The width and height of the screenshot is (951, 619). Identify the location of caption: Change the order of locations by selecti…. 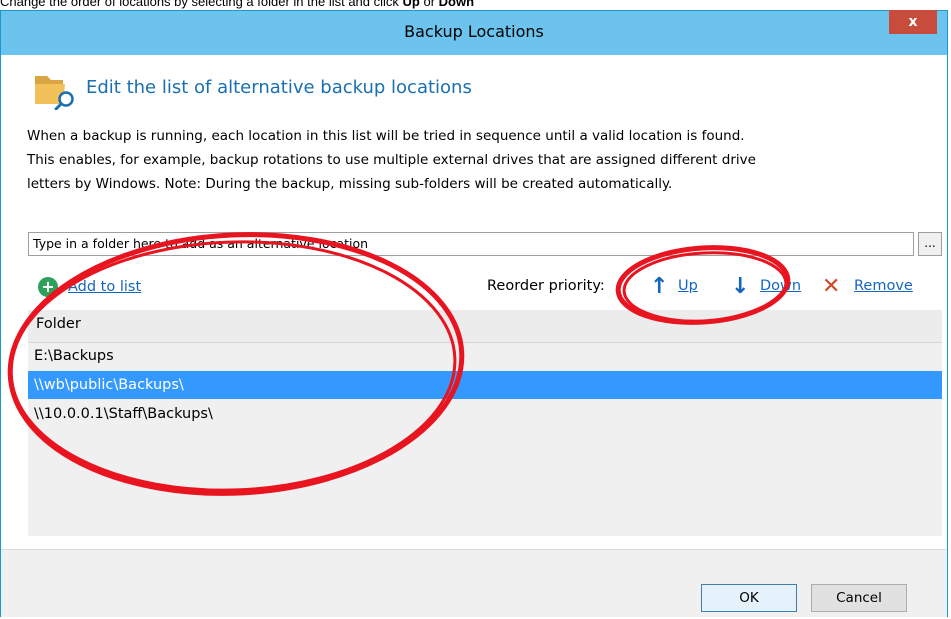
(237, 5).